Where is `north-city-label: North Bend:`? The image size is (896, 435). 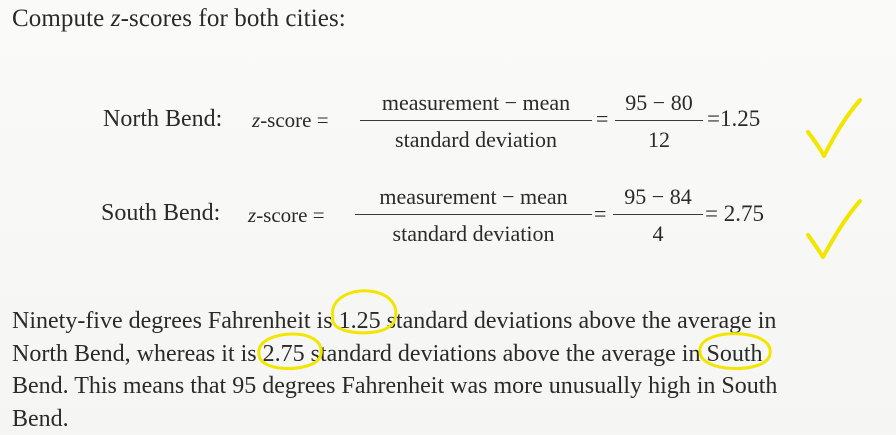 north-city-label: North Bend: is located at coordinates (162, 119).